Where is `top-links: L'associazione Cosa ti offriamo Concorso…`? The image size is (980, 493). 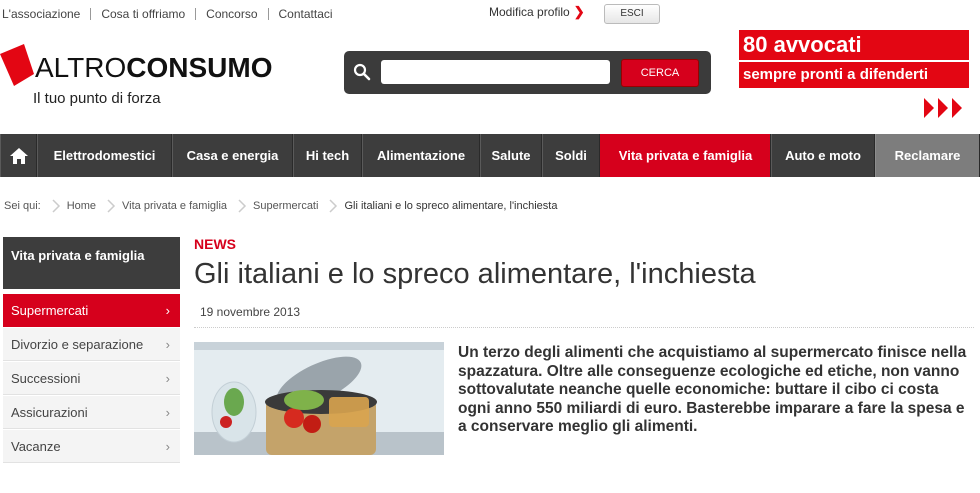 top-links: L'associazione Cosa ti offriamo Concorso… is located at coordinates (171, 14).